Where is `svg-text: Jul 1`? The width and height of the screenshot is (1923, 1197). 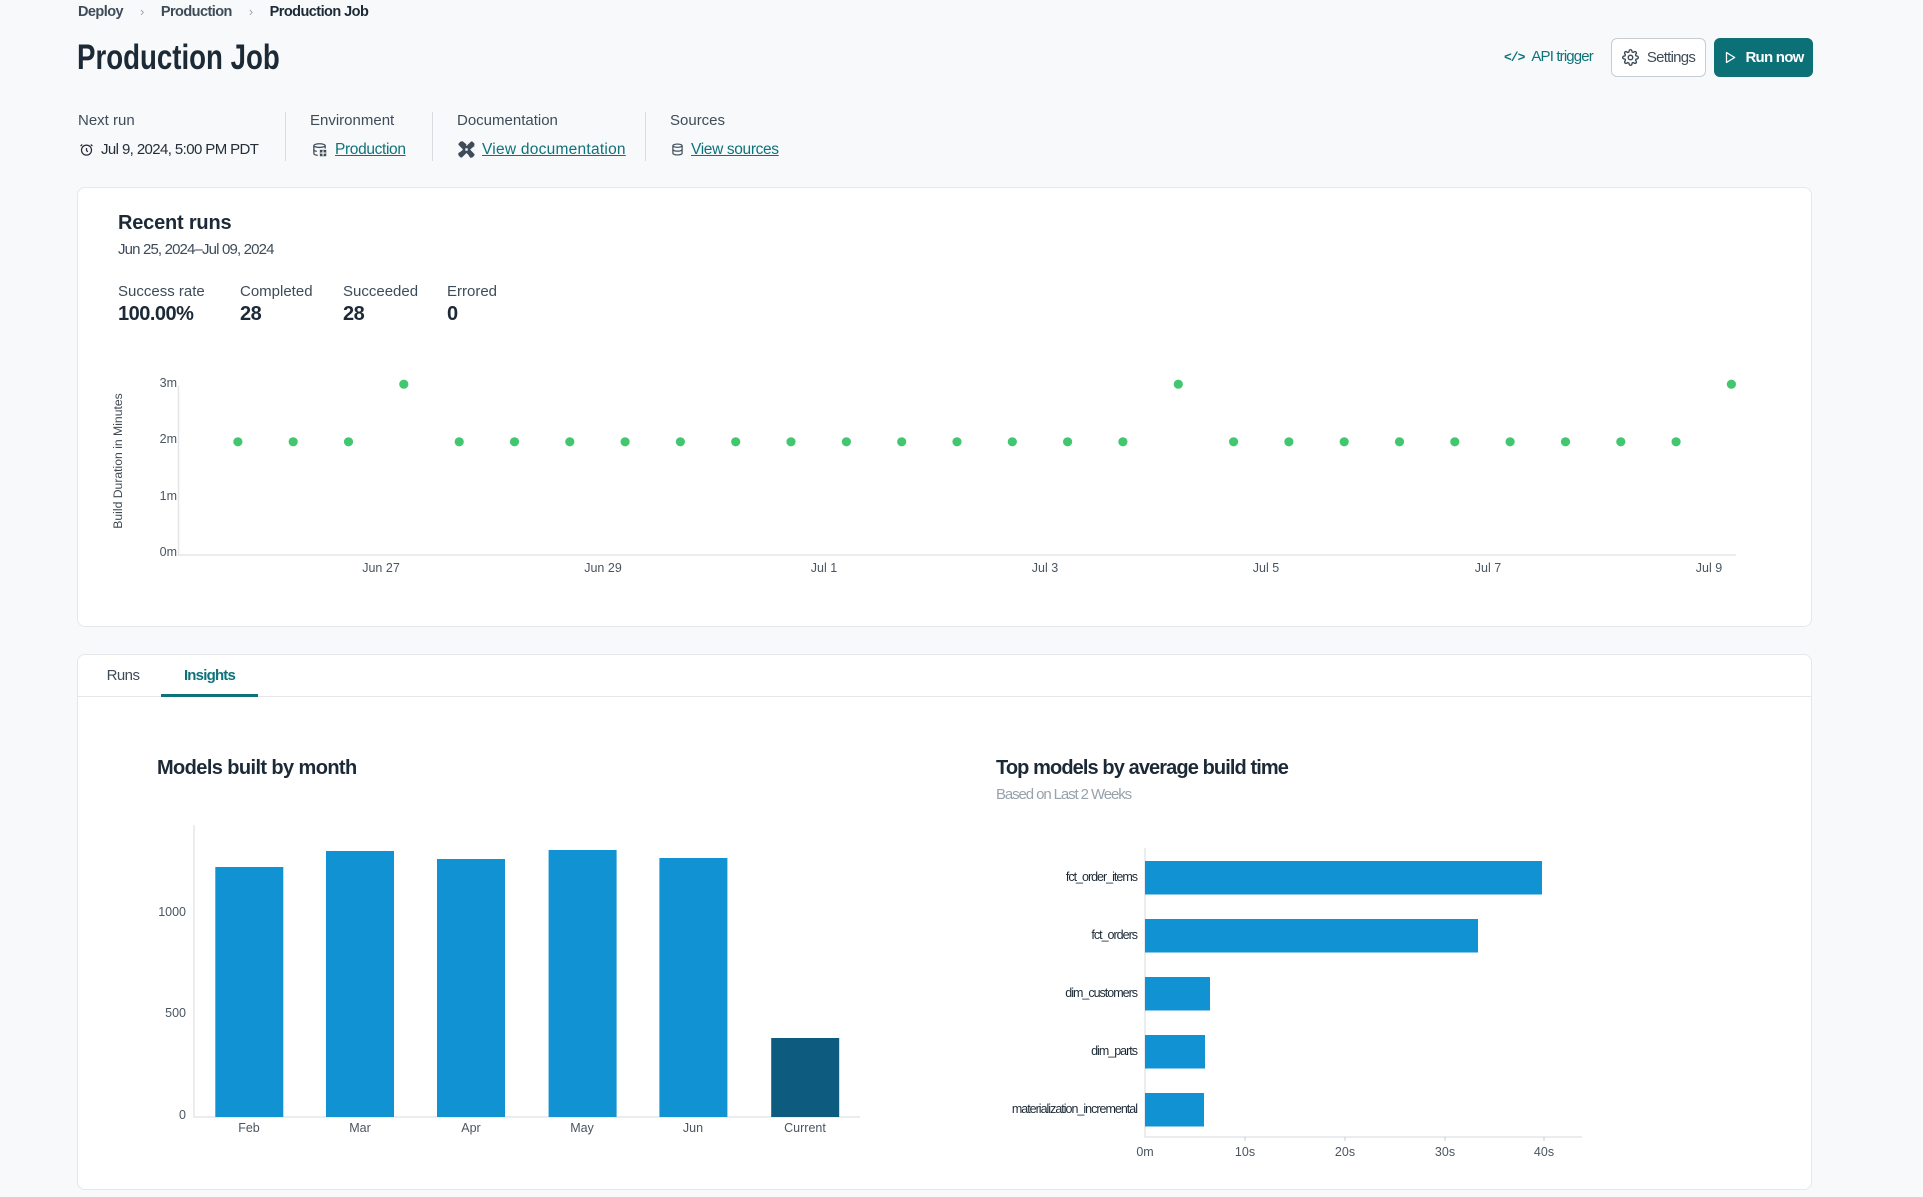
svg-text: Jul 1 is located at coordinates (824, 568).